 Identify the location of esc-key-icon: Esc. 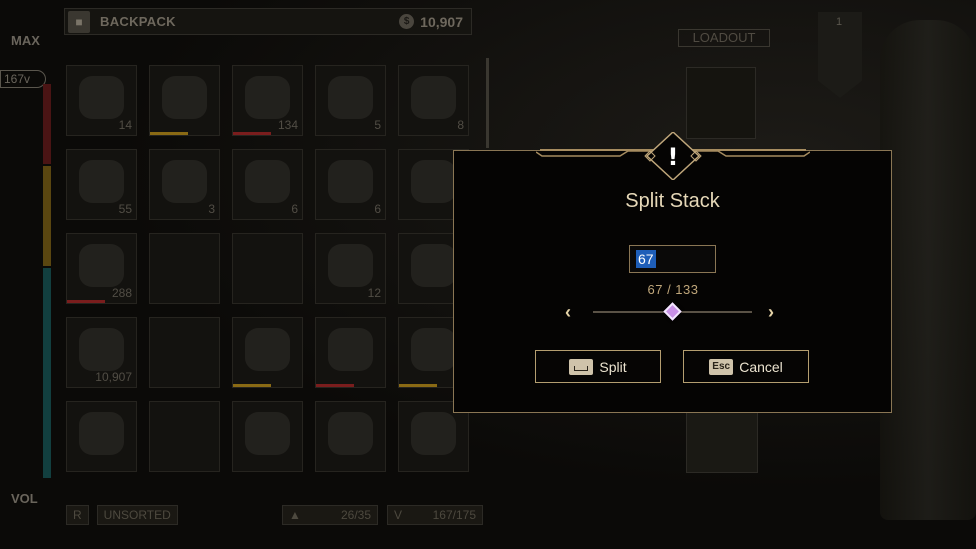
(721, 366).